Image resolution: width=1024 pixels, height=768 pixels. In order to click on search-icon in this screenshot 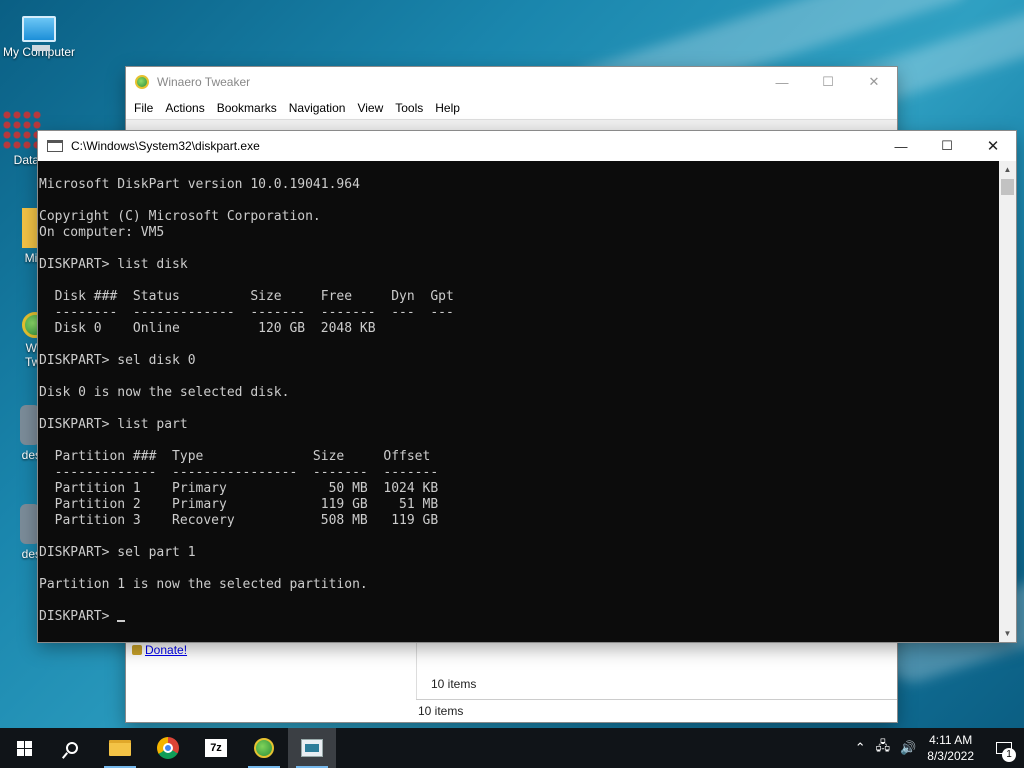, I will do `click(72, 748)`.